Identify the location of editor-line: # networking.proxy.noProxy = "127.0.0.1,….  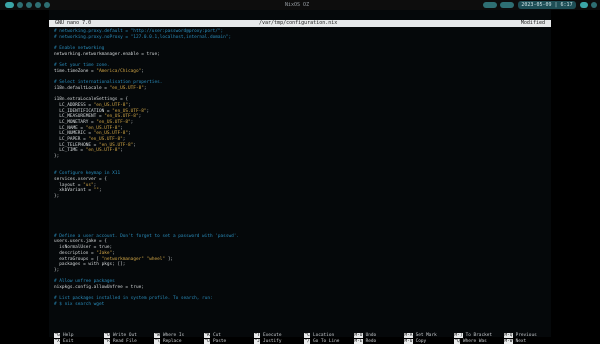
(146, 38).